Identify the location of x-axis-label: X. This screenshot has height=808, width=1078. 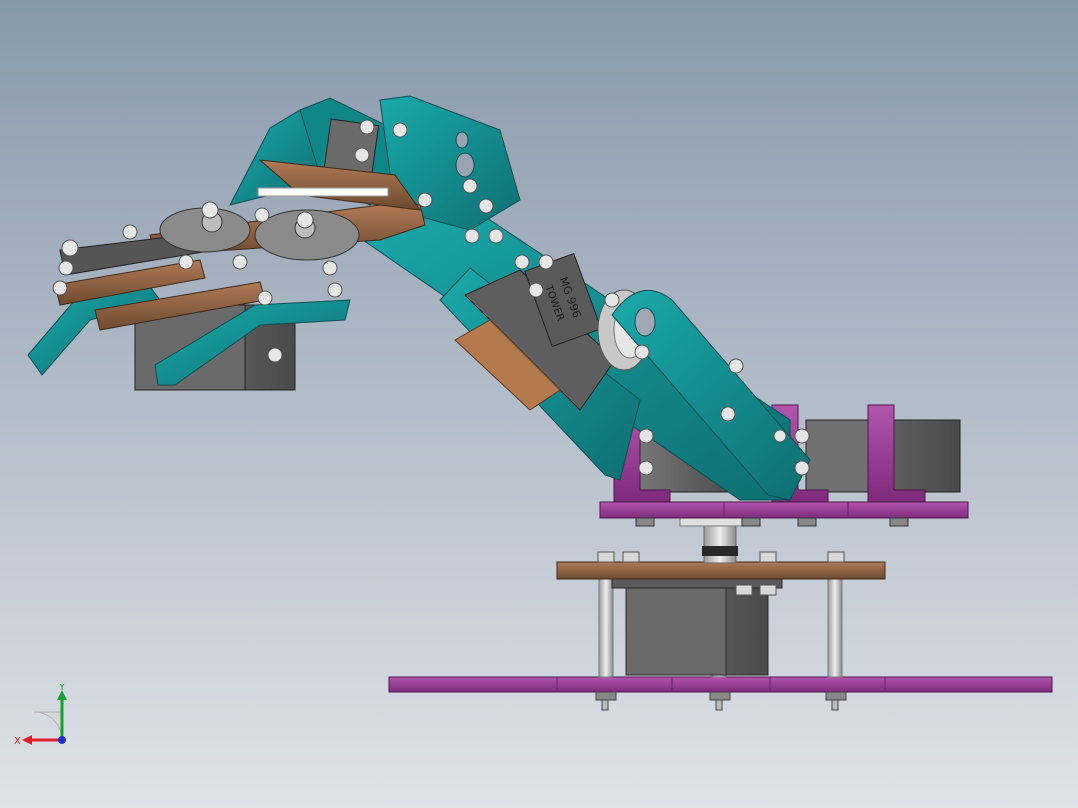
(17, 741).